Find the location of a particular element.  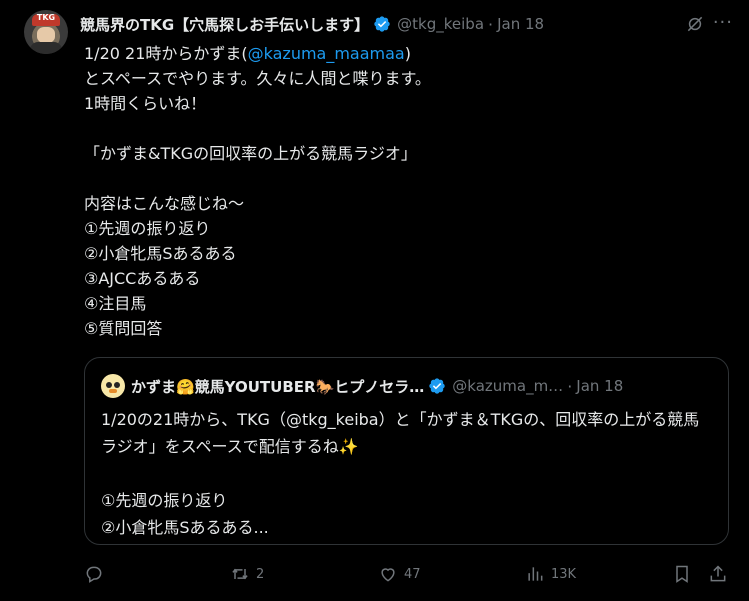

reply-icon is located at coordinates (94, 574).